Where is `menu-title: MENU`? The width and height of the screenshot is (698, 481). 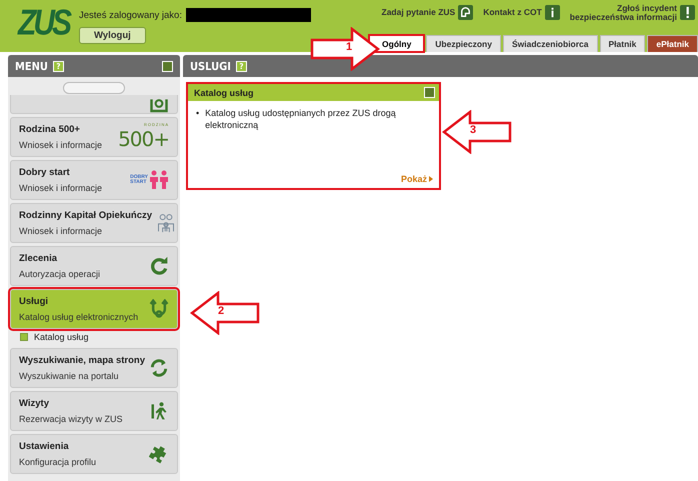 menu-title: MENU is located at coordinates (31, 66).